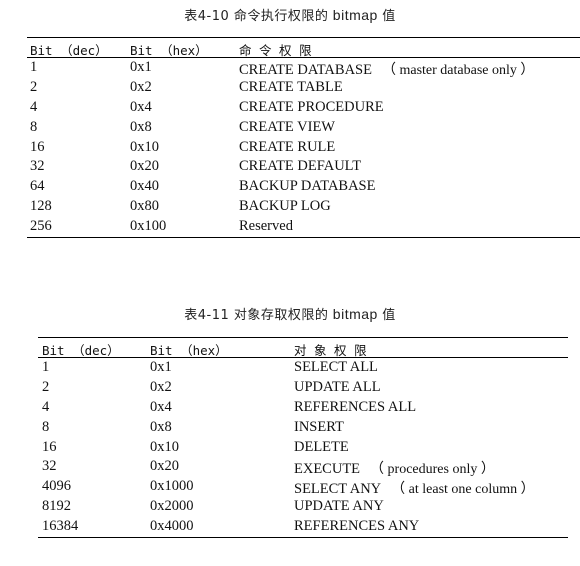 This screenshot has width=580, height=566. What do you see at coordinates (327, 469) in the screenshot?
I see `permission-name: EXECUTE` at bounding box center [327, 469].